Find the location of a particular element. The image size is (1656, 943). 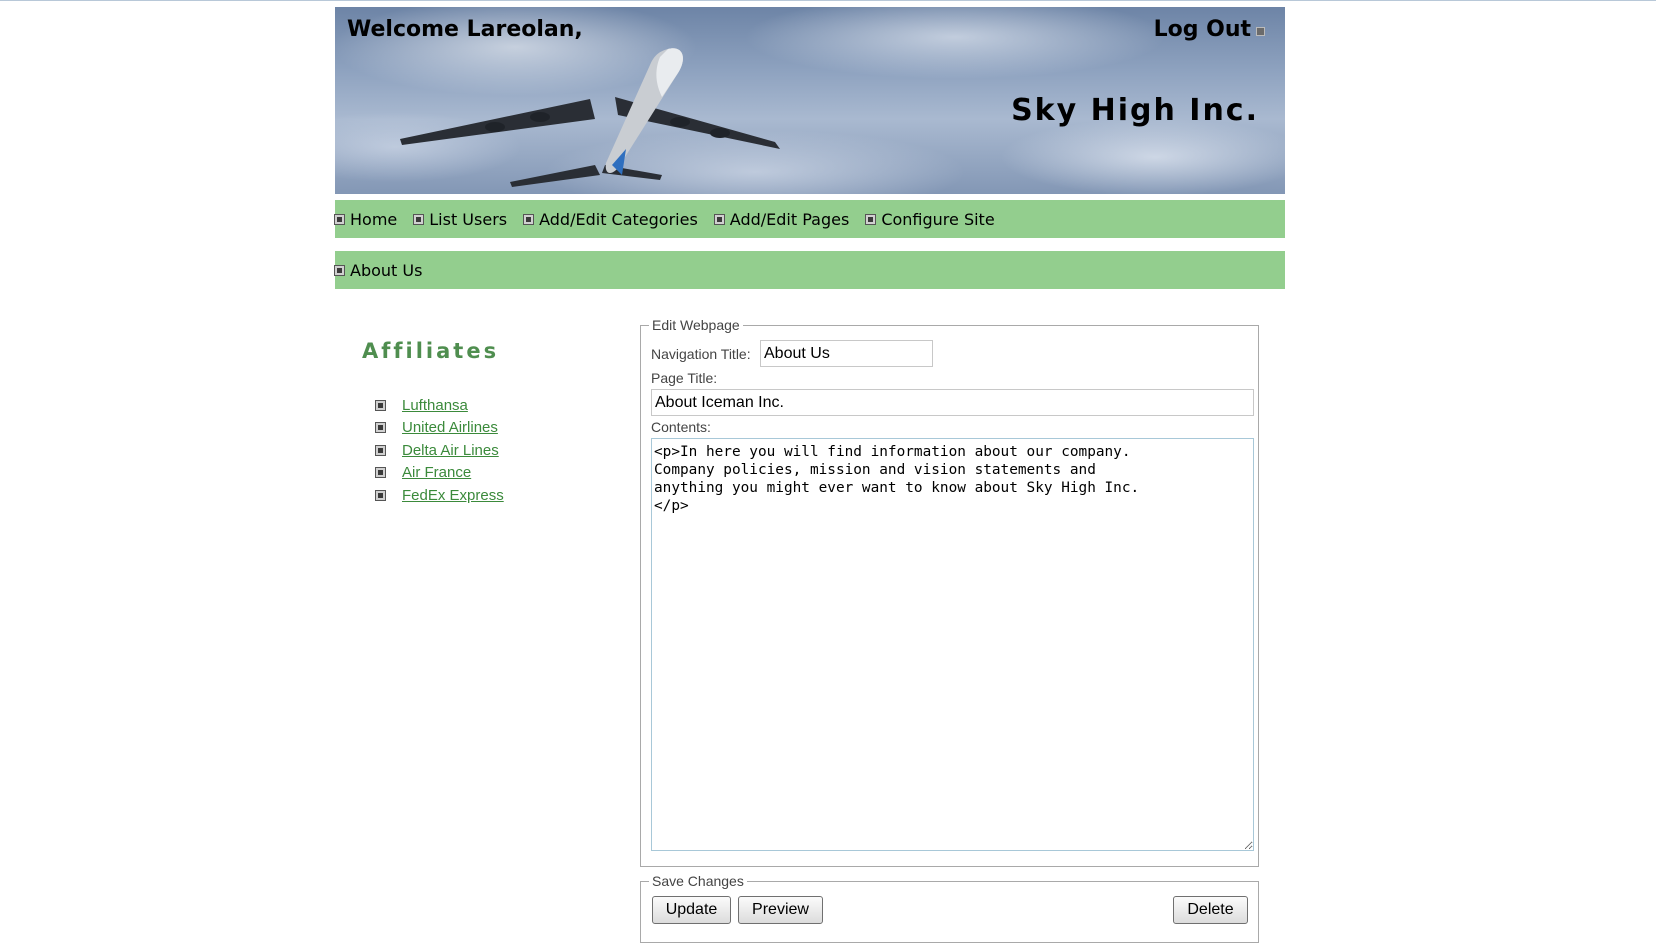

nav-item-configure-site: Configure Site is located at coordinates (930, 219).